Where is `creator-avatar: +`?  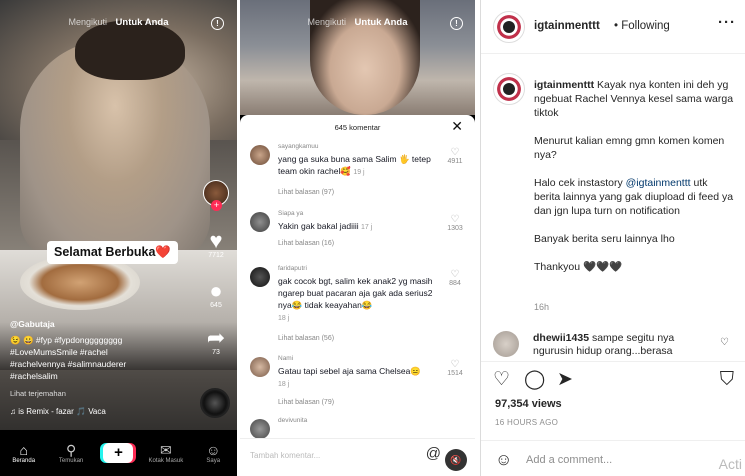
creator-avatar: + is located at coordinates (216, 195).